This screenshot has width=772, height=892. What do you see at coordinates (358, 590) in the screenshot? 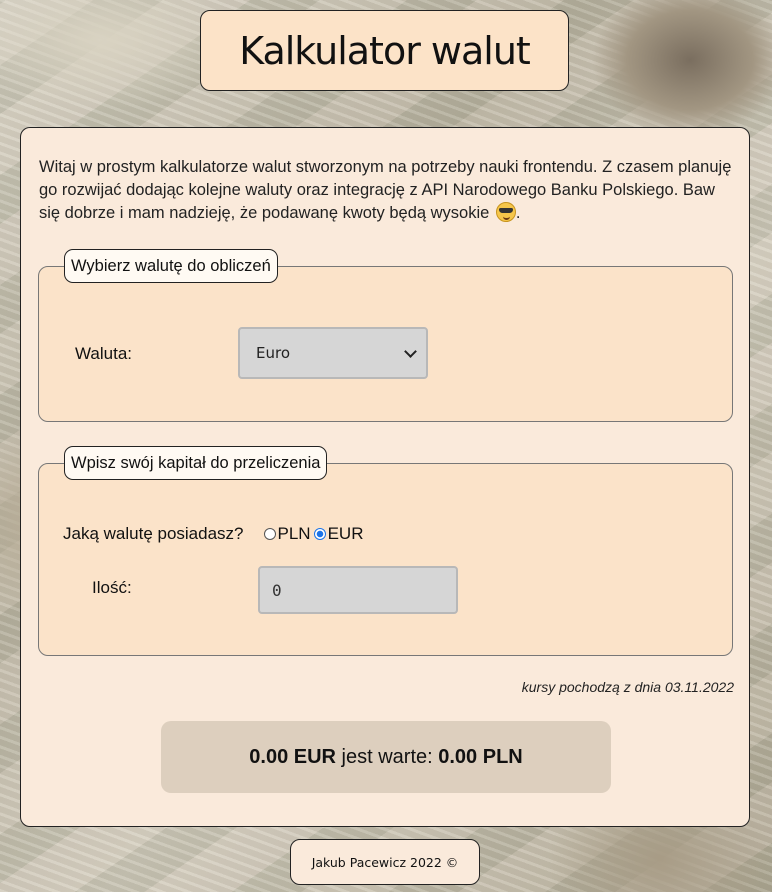
I see `amount-input: 0` at bounding box center [358, 590].